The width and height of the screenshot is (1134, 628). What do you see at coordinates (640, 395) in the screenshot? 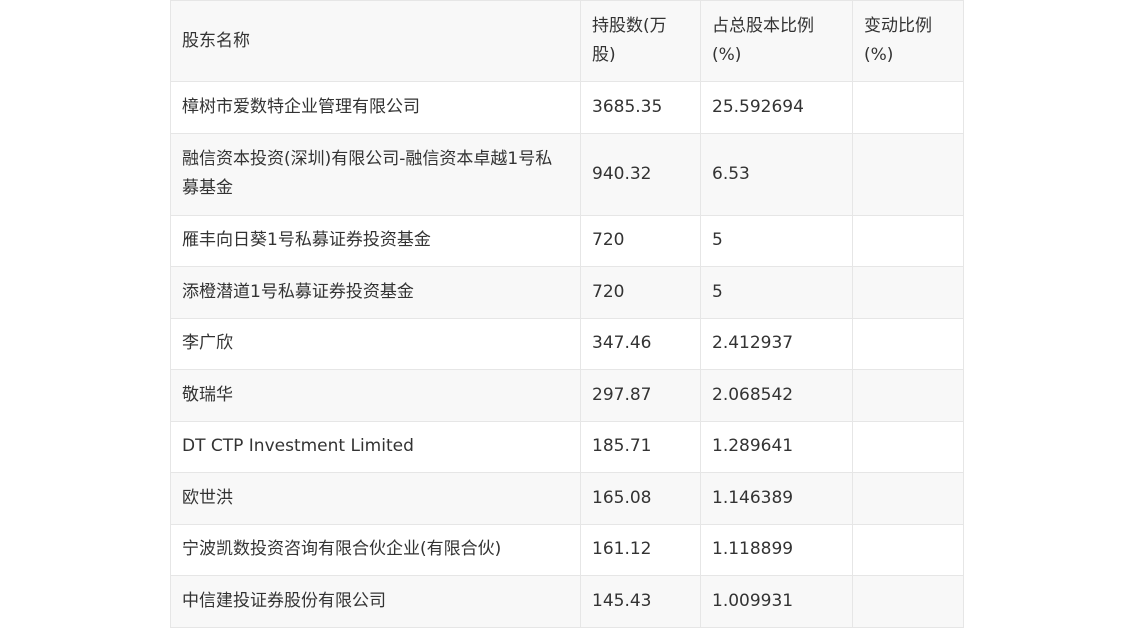
I see `cell-shares: 297.87` at bounding box center [640, 395].